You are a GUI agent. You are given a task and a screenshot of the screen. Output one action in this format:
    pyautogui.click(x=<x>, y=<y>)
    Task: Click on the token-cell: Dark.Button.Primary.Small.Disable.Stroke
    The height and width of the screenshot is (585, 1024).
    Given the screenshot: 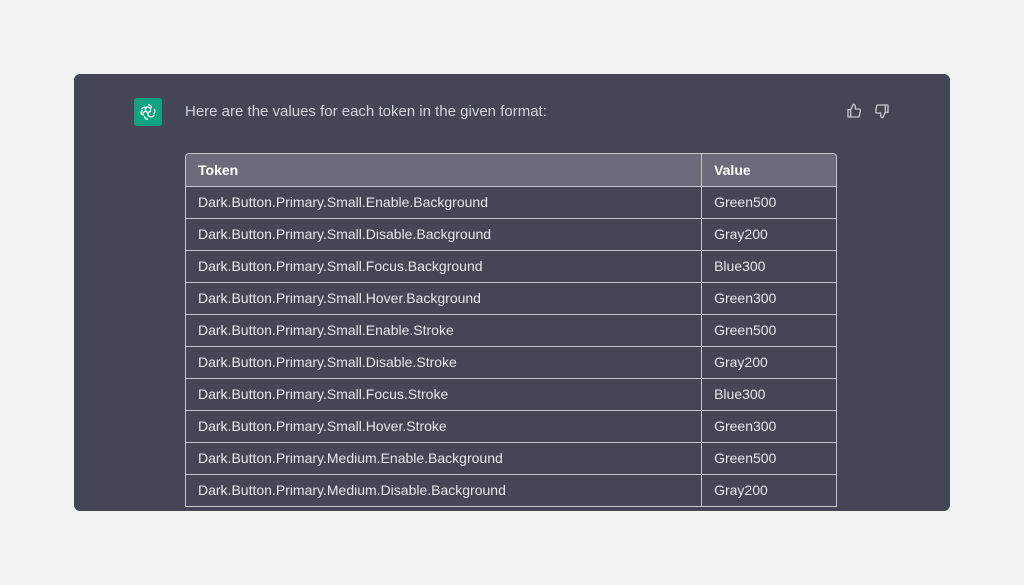 What is the action you would take?
    pyautogui.click(x=444, y=362)
    